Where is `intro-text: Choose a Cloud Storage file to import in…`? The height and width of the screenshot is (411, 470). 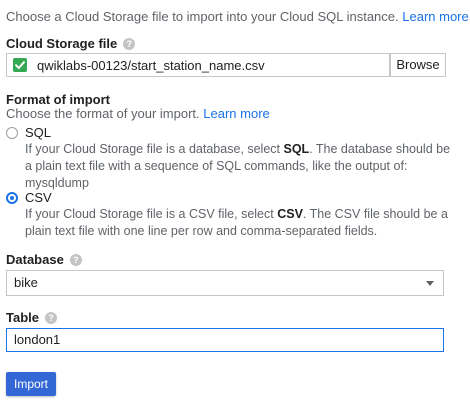
intro-text: Choose a Cloud Storage file to import in… is located at coordinates (237, 16).